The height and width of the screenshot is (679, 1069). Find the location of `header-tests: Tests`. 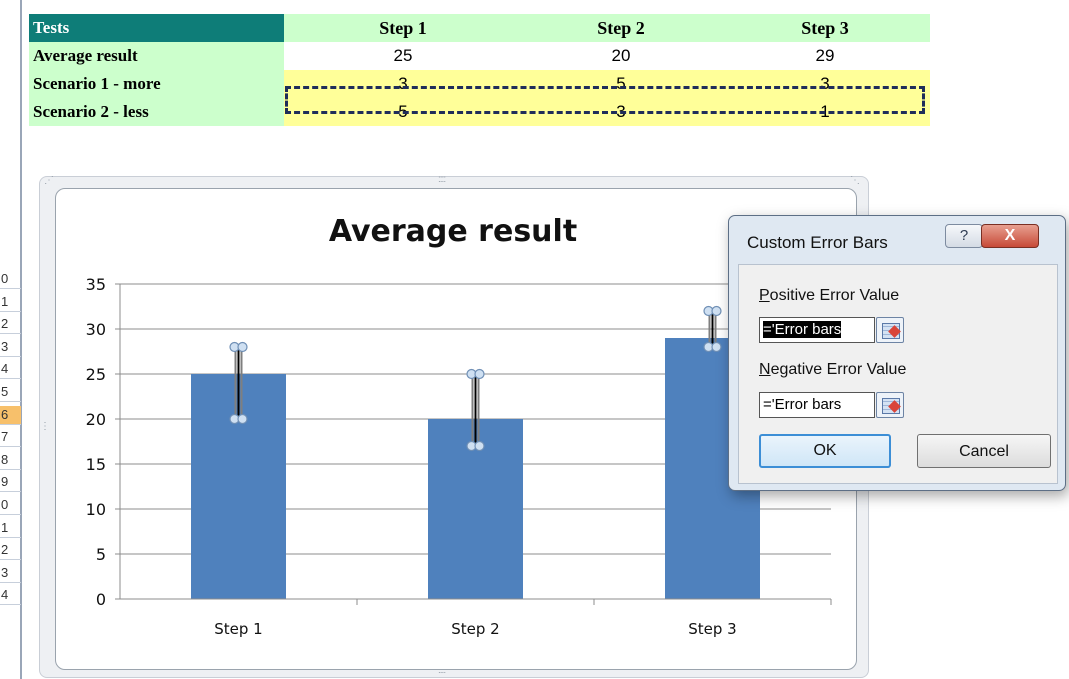

header-tests: Tests is located at coordinates (156, 28).